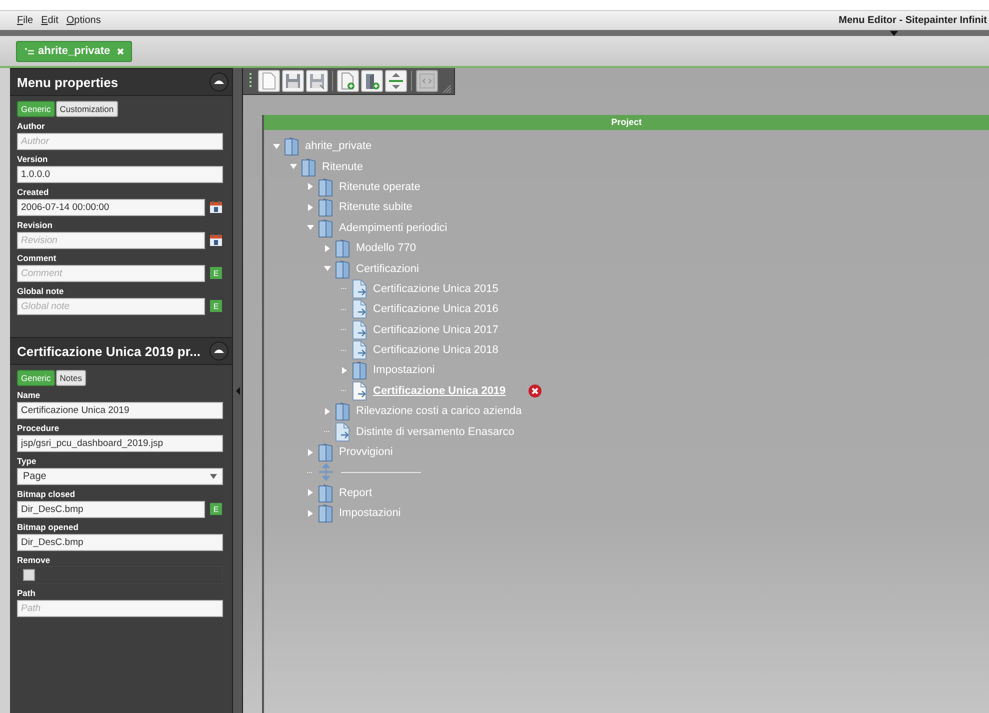 Image resolution: width=989 pixels, height=713 pixels. I want to click on add-page-icon, so click(348, 81).